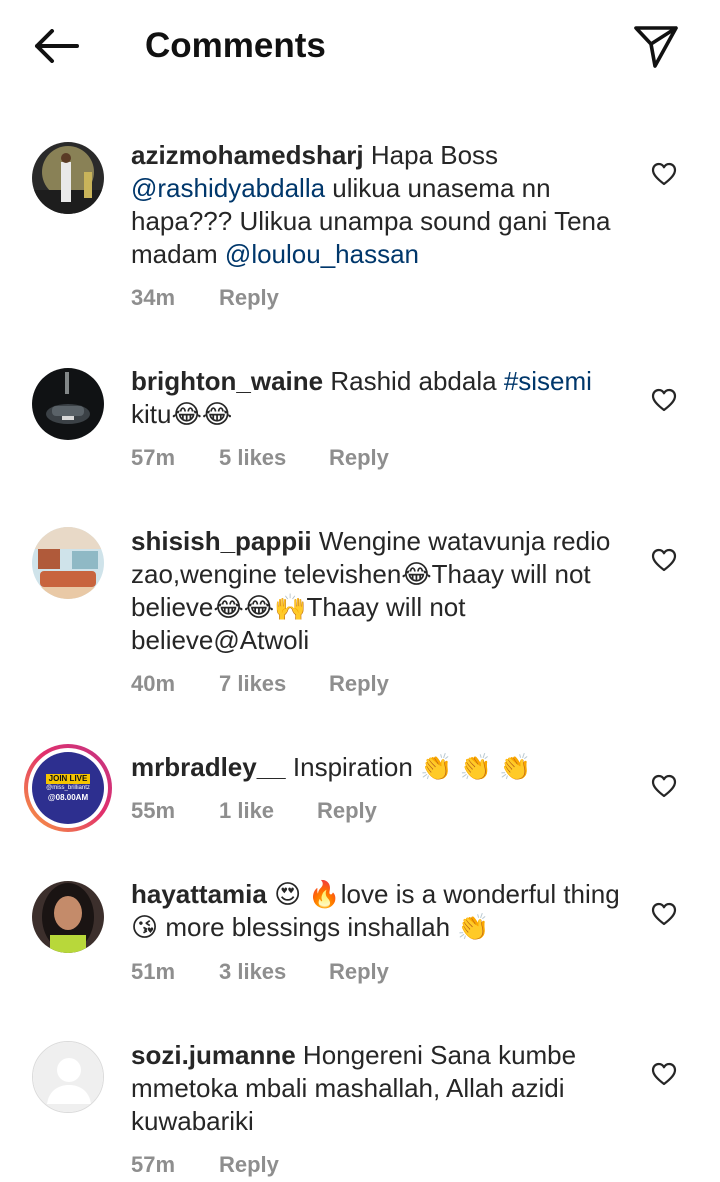  What do you see at coordinates (274, 458) in the screenshot?
I see `like-count: 5 likes` at bounding box center [274, 458].